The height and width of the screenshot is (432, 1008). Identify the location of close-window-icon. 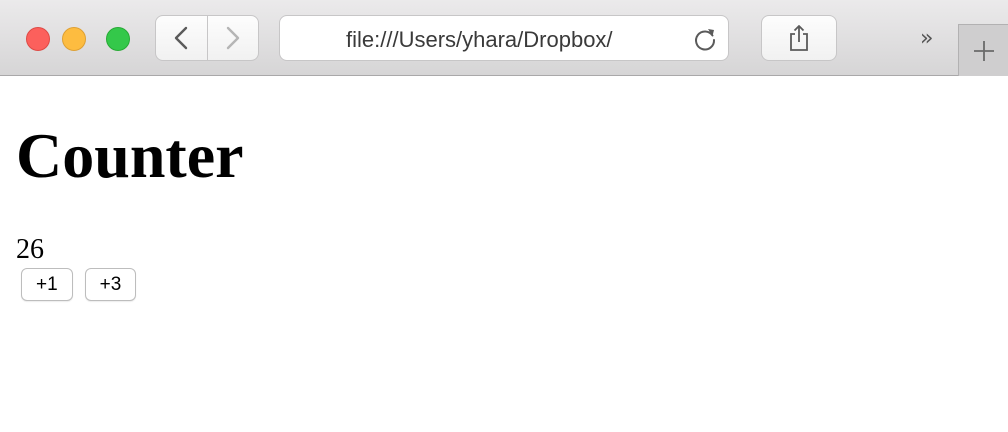
(38, 39).